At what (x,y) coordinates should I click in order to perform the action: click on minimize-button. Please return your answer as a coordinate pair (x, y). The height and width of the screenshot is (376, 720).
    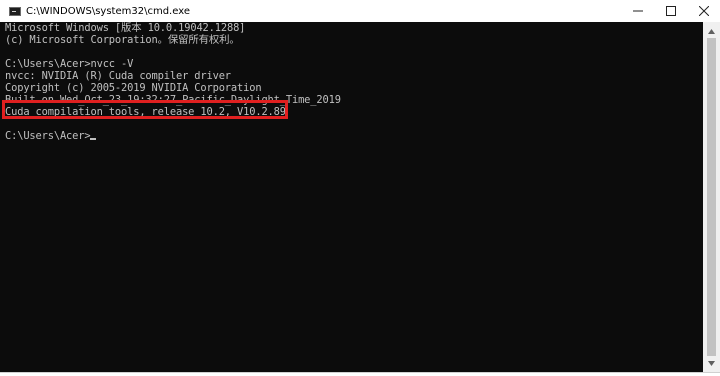
    Looking at the image, I should click on (637, 11).